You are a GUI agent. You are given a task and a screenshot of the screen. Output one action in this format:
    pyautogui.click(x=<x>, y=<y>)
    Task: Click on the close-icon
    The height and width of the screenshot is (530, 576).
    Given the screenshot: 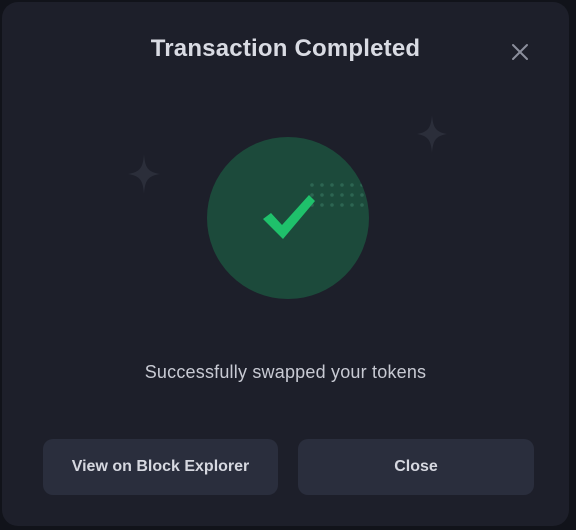 What is the action you would take?
    pyautogui.click(x=520, y=52)
    